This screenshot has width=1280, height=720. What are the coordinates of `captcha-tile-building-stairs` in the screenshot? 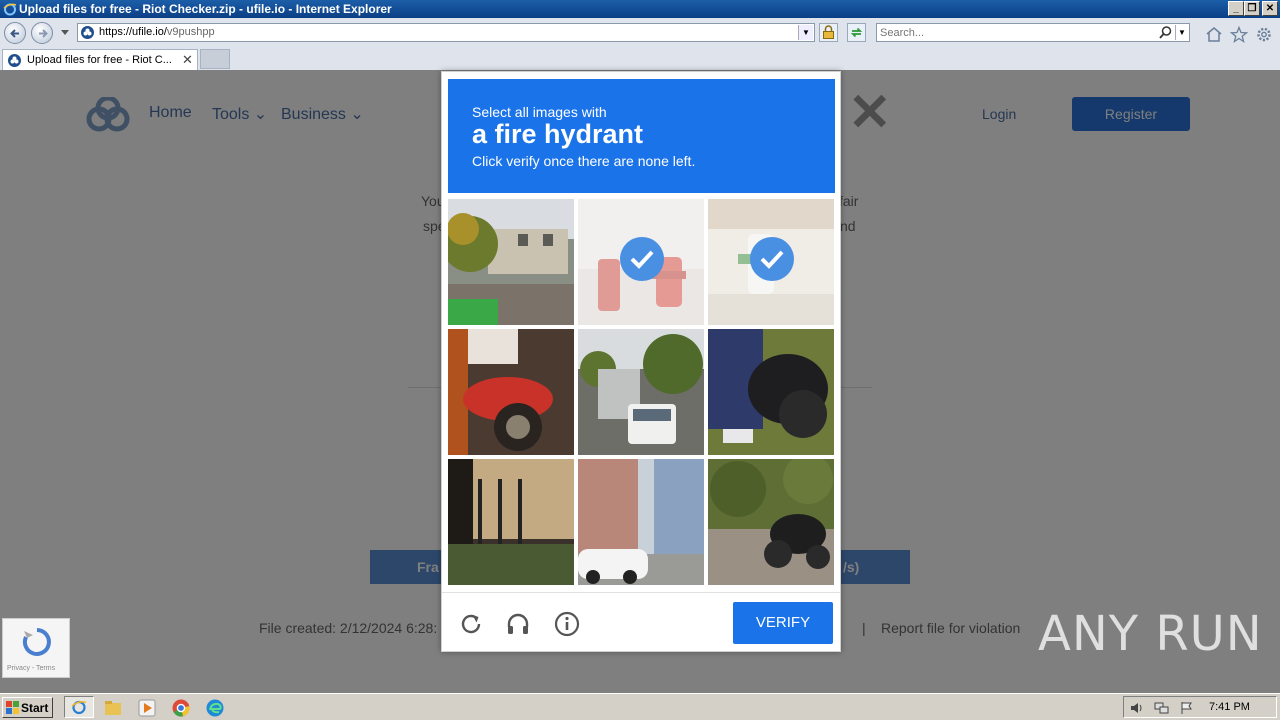 It's located at (511, 522).